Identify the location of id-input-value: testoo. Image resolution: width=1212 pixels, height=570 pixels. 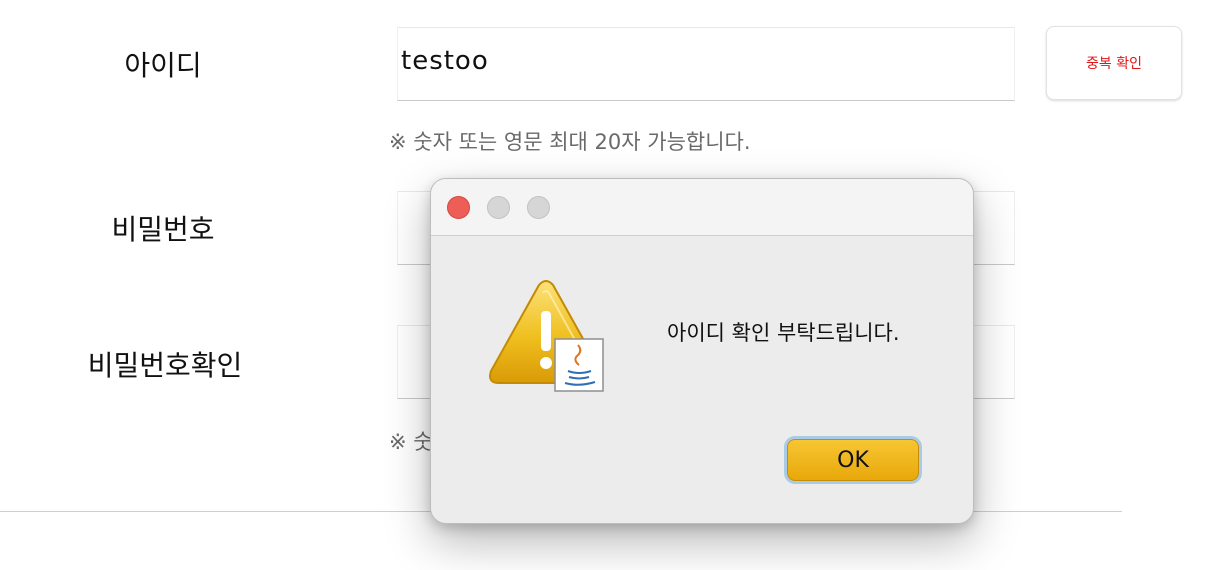
(445, 61).